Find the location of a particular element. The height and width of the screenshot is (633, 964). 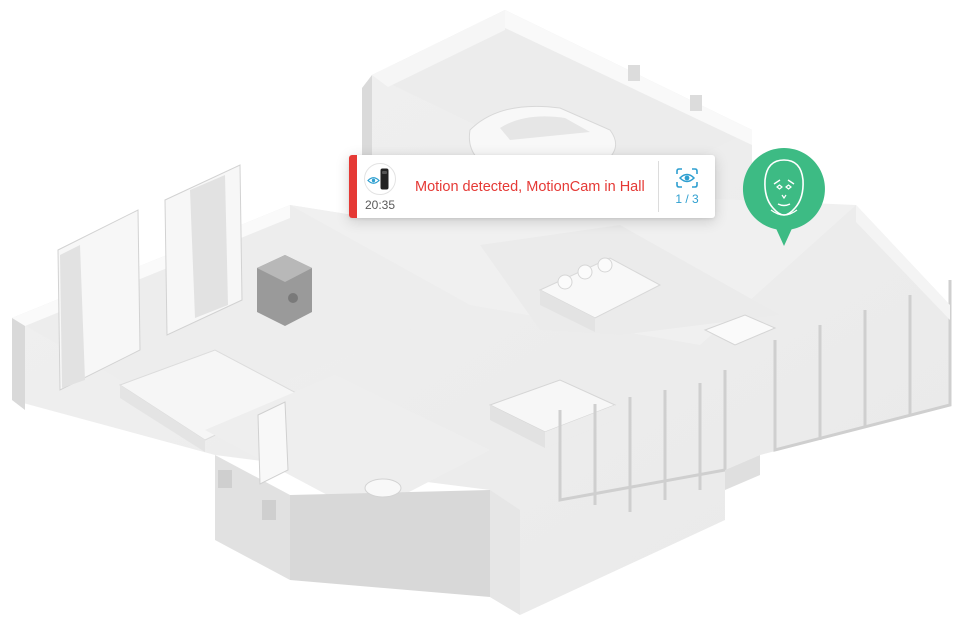

motioncam-device-icon is located at coordinates (380, 179).